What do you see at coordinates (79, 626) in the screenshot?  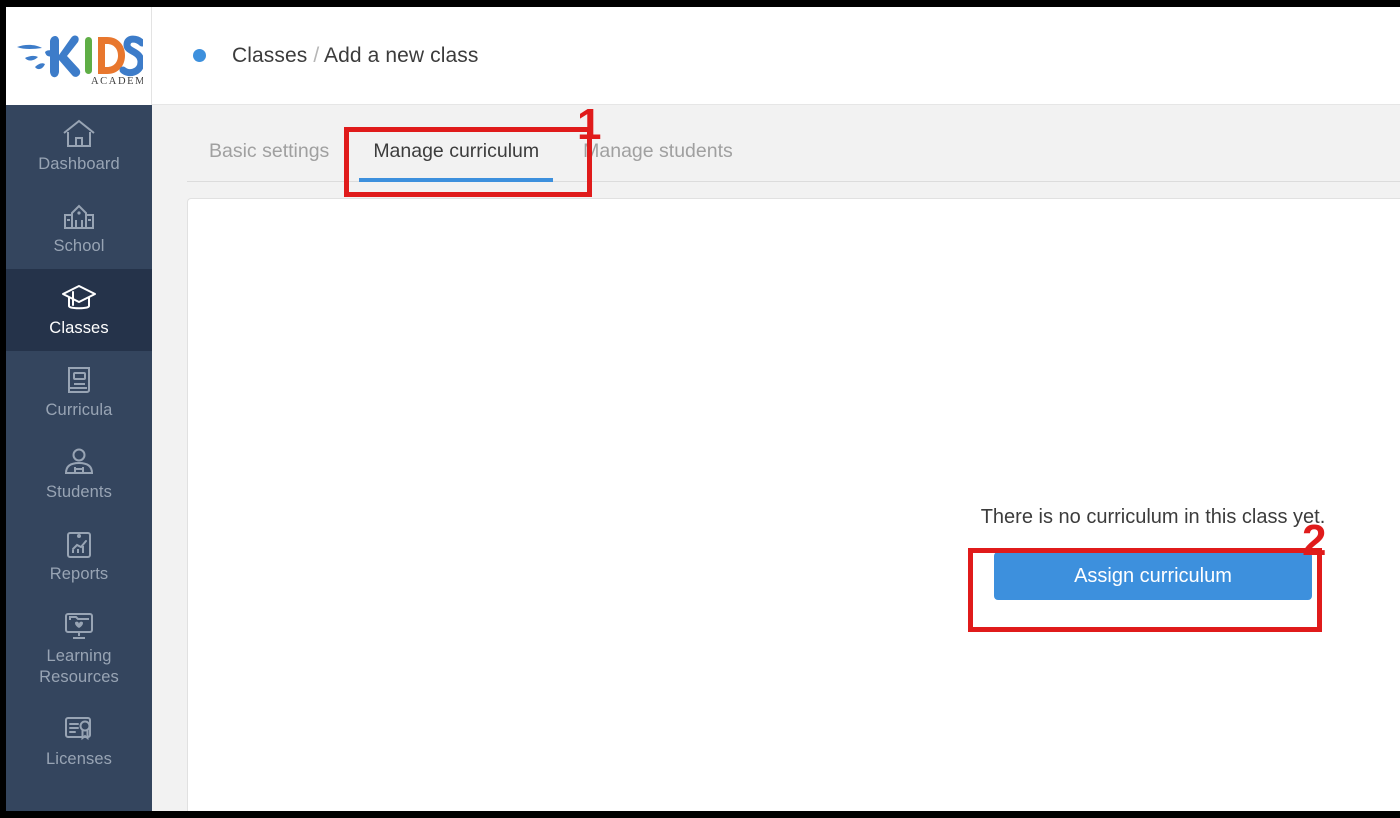 I see `monitor-folder-icon` at bounding box center [79, 626].